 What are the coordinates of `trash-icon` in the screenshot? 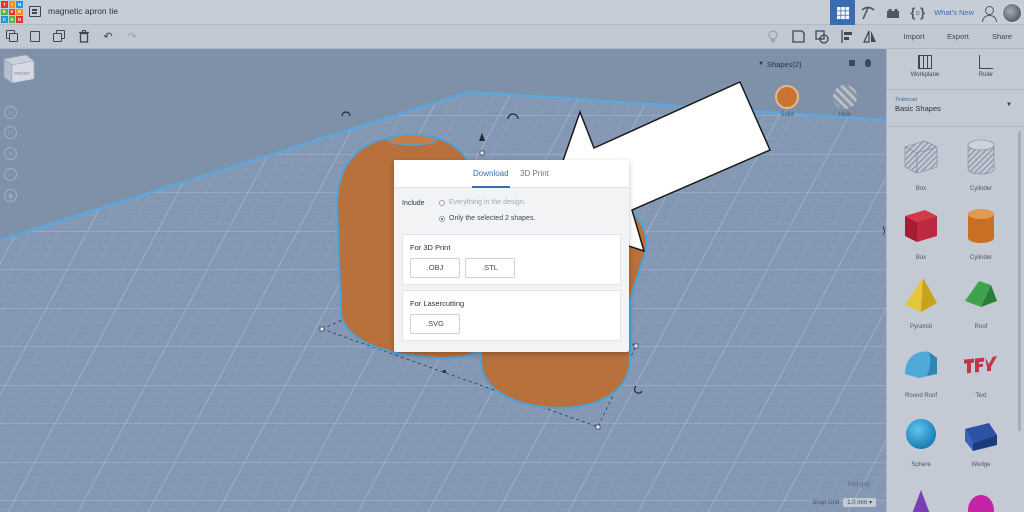 It's located at (84, 36).